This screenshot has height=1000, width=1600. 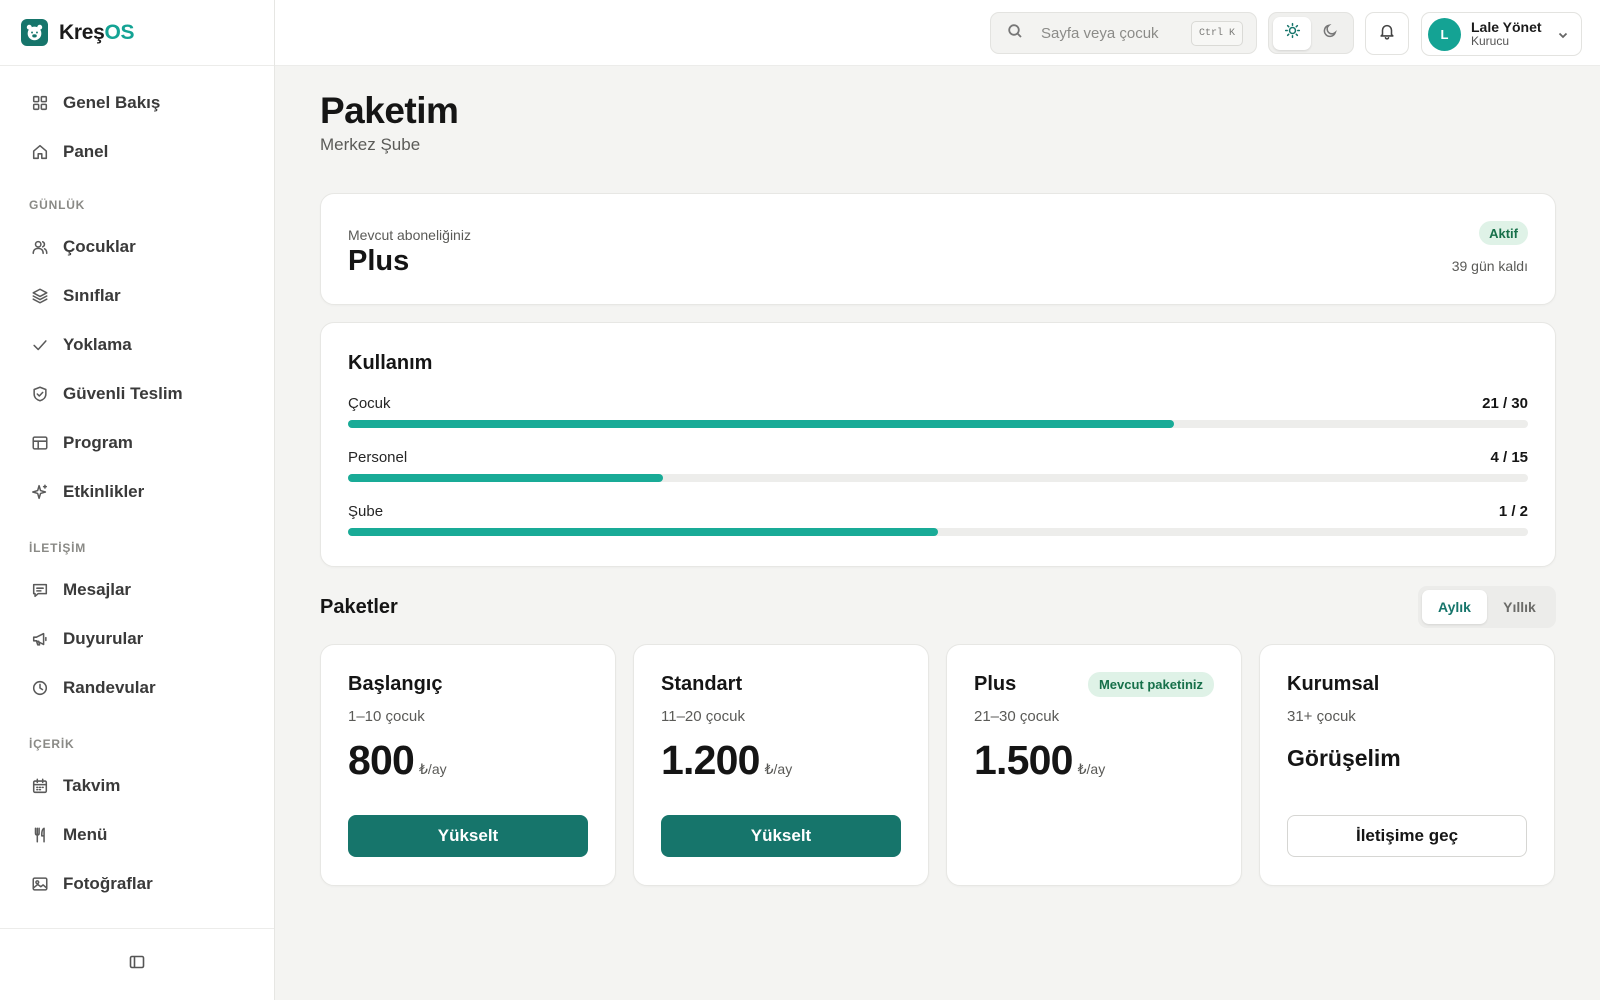 I want to click on sidebar-item-randevular: Randevular, so click(x=137, y=687).